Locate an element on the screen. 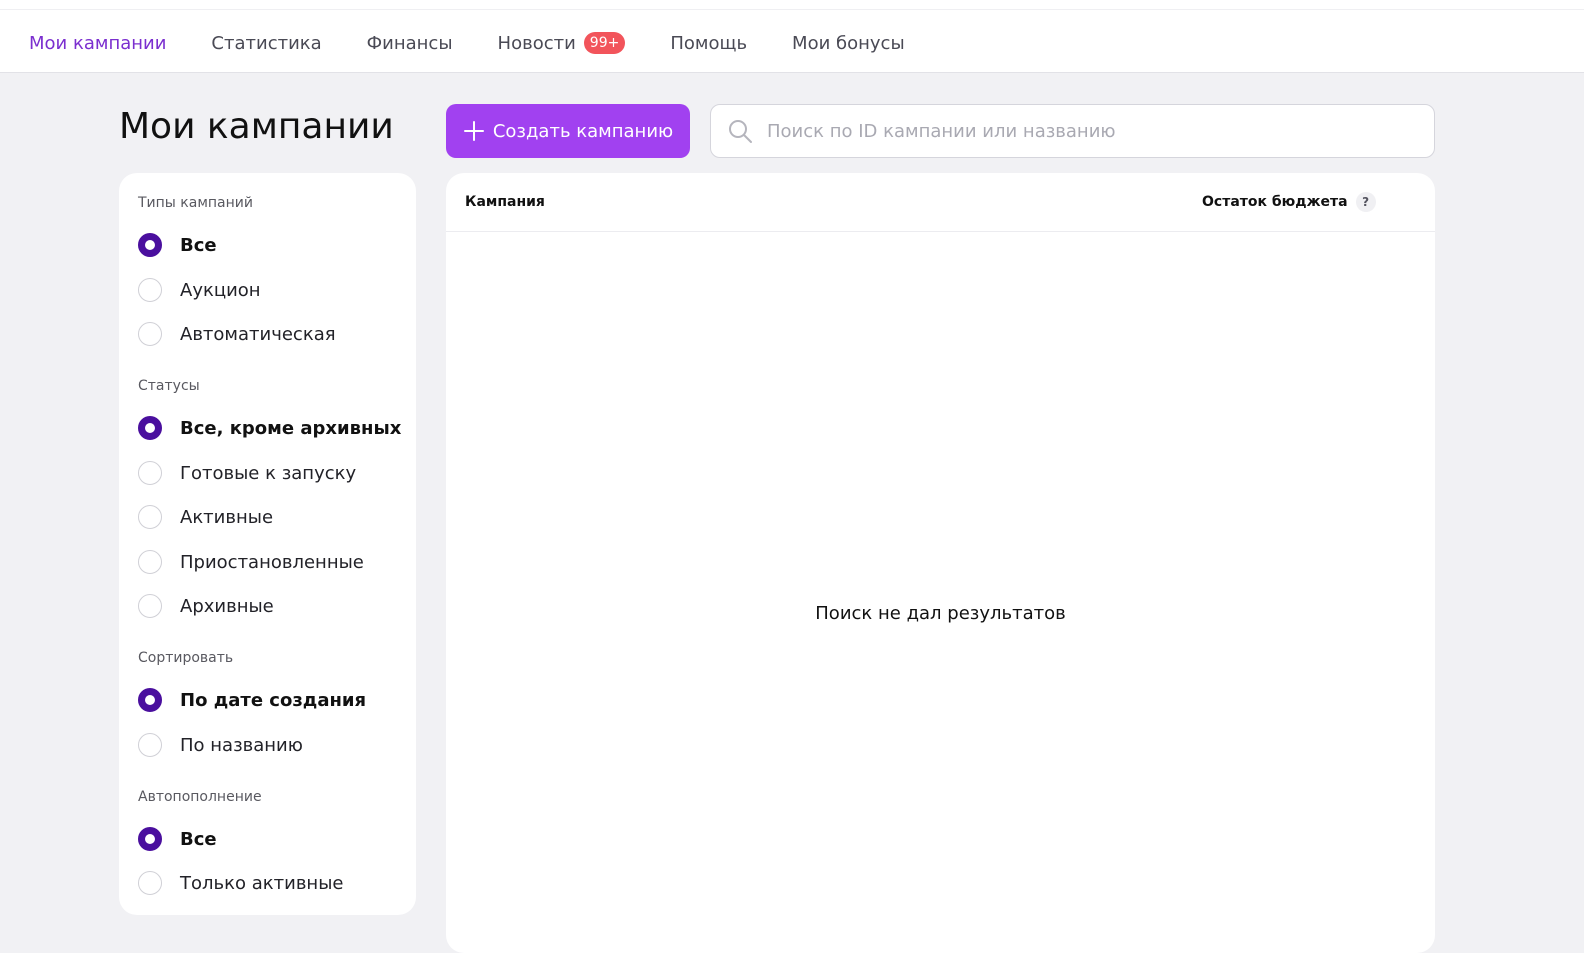 The height and width of the screenshot is (953, 1584). filter-group-title-statuses: Статусы is located at coordinates (169, 386).